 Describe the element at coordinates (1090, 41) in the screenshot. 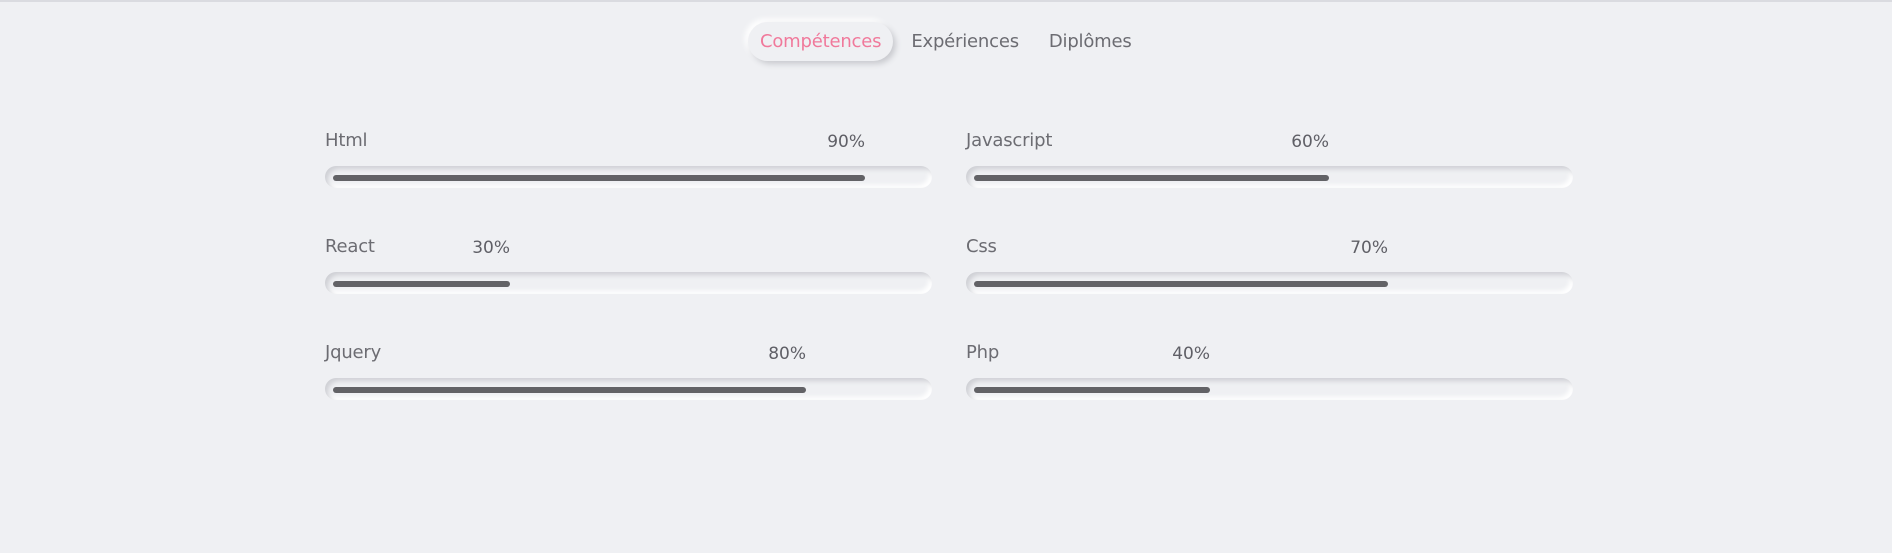

I see `tab-diplomes: Diplômes` at that location.